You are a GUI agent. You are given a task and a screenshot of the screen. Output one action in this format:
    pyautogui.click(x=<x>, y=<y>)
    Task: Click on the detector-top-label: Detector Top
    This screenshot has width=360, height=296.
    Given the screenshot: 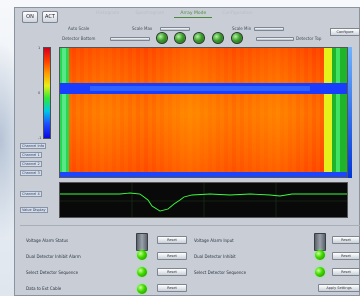 What is the action you would take?
    pyautogui.click(x=309, y=38)
    